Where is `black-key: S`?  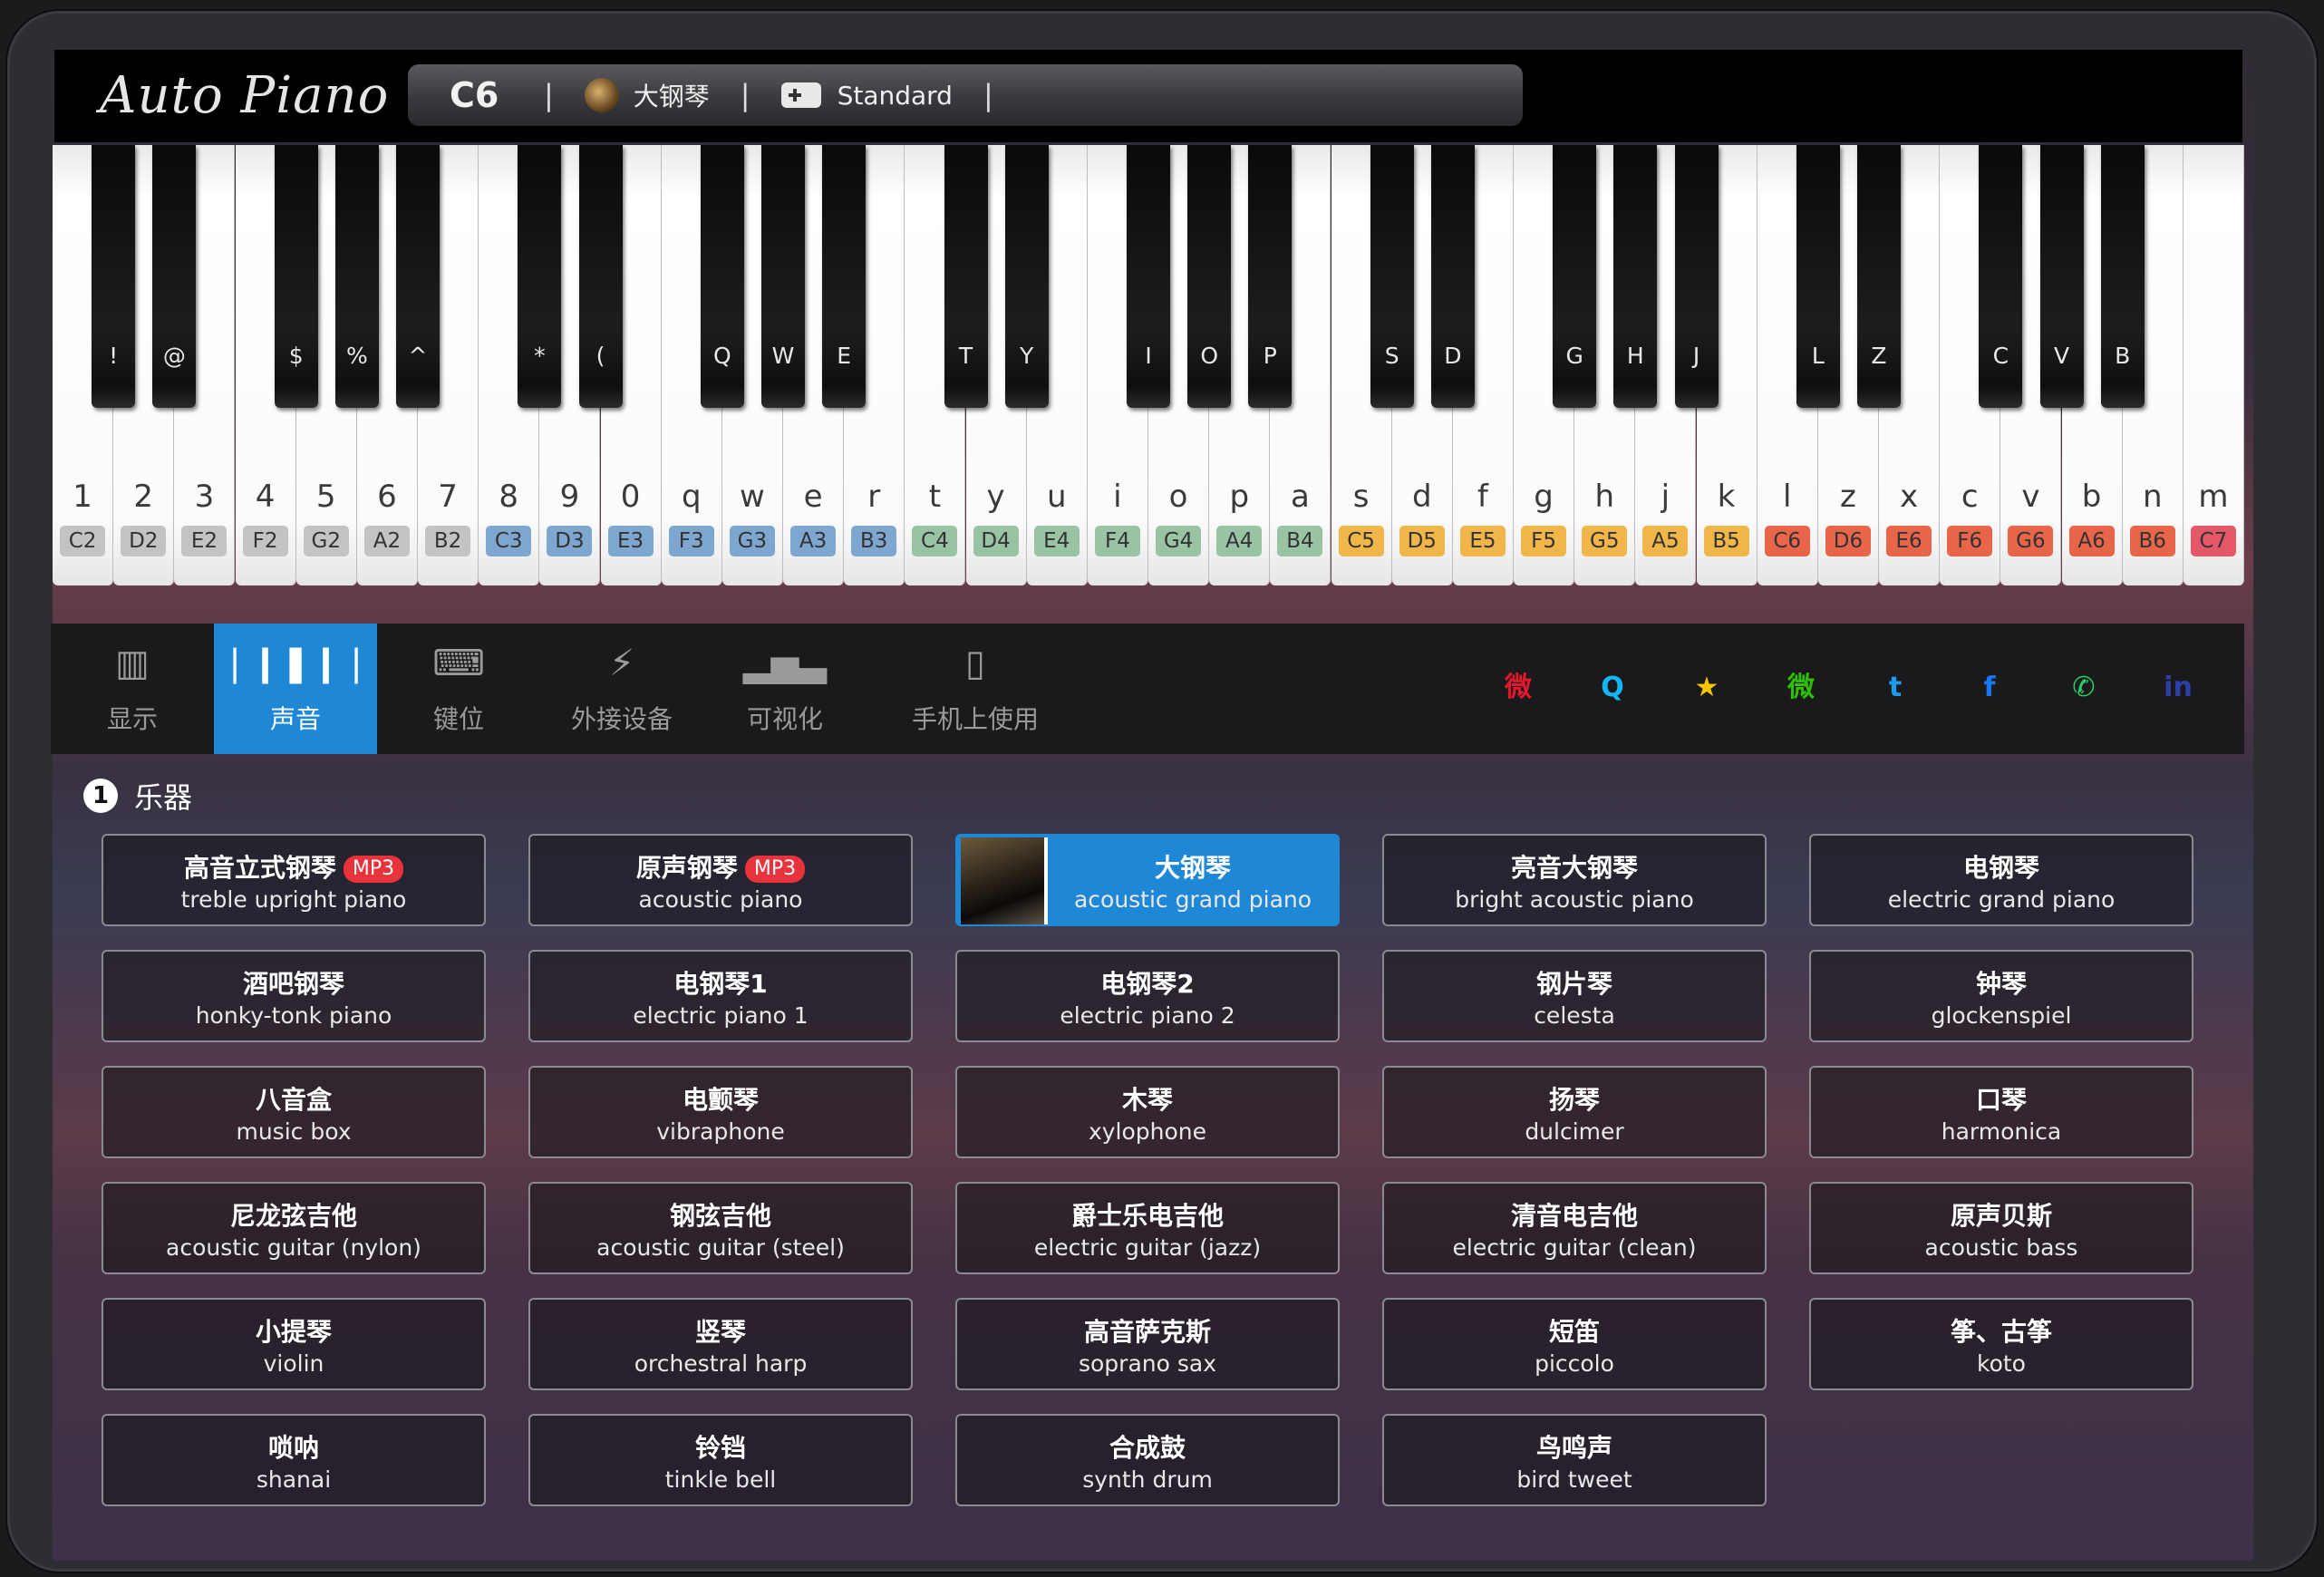 black-key: S is located at coordinates (1392, 277).